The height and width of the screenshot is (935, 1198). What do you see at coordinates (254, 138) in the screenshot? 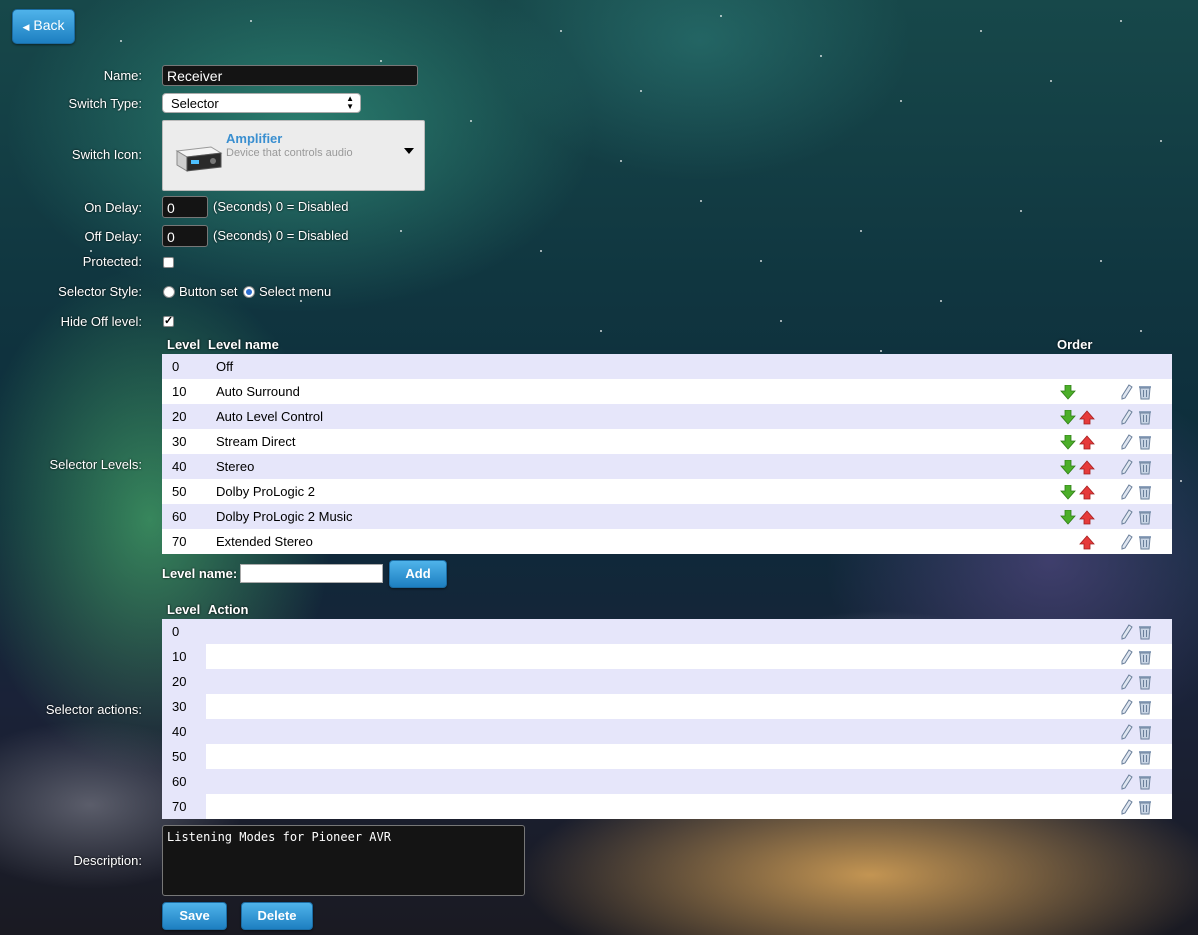
I see `icon-title: Amplifier` at bounding box center [254, 138].